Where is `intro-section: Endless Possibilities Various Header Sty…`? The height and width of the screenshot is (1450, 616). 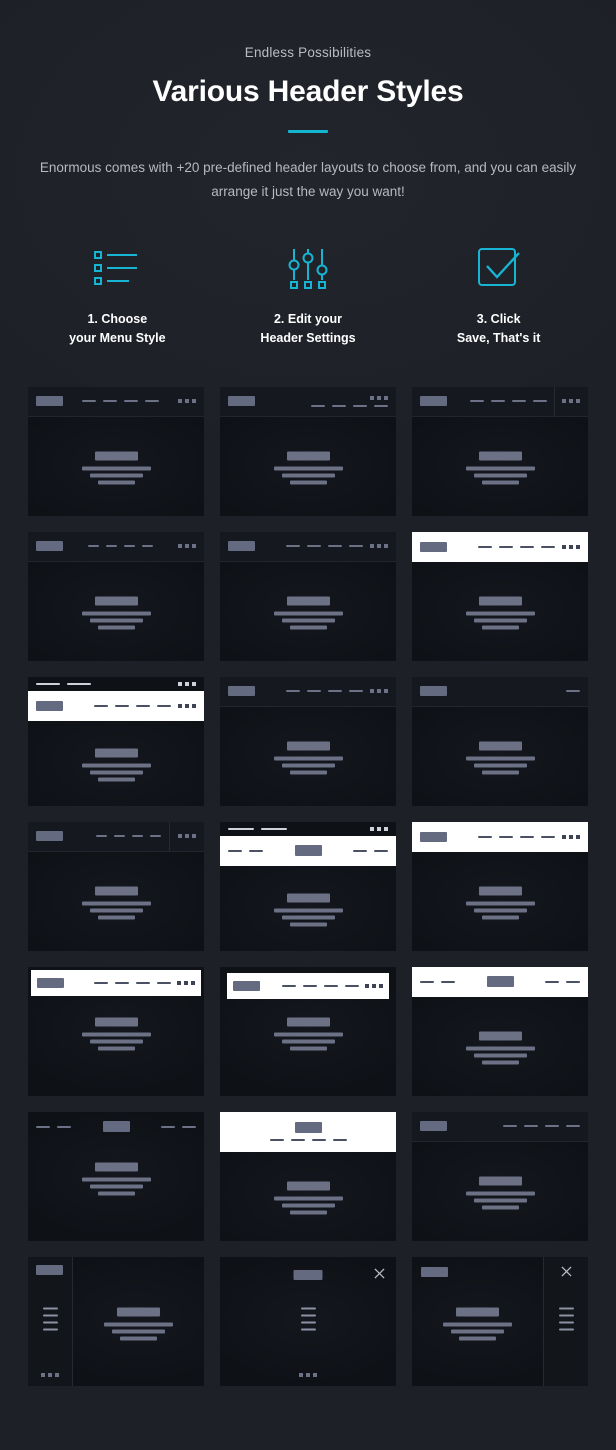
intro-section: Endless Possibilities Various Header Sty… is located at coordinates (308, 102).